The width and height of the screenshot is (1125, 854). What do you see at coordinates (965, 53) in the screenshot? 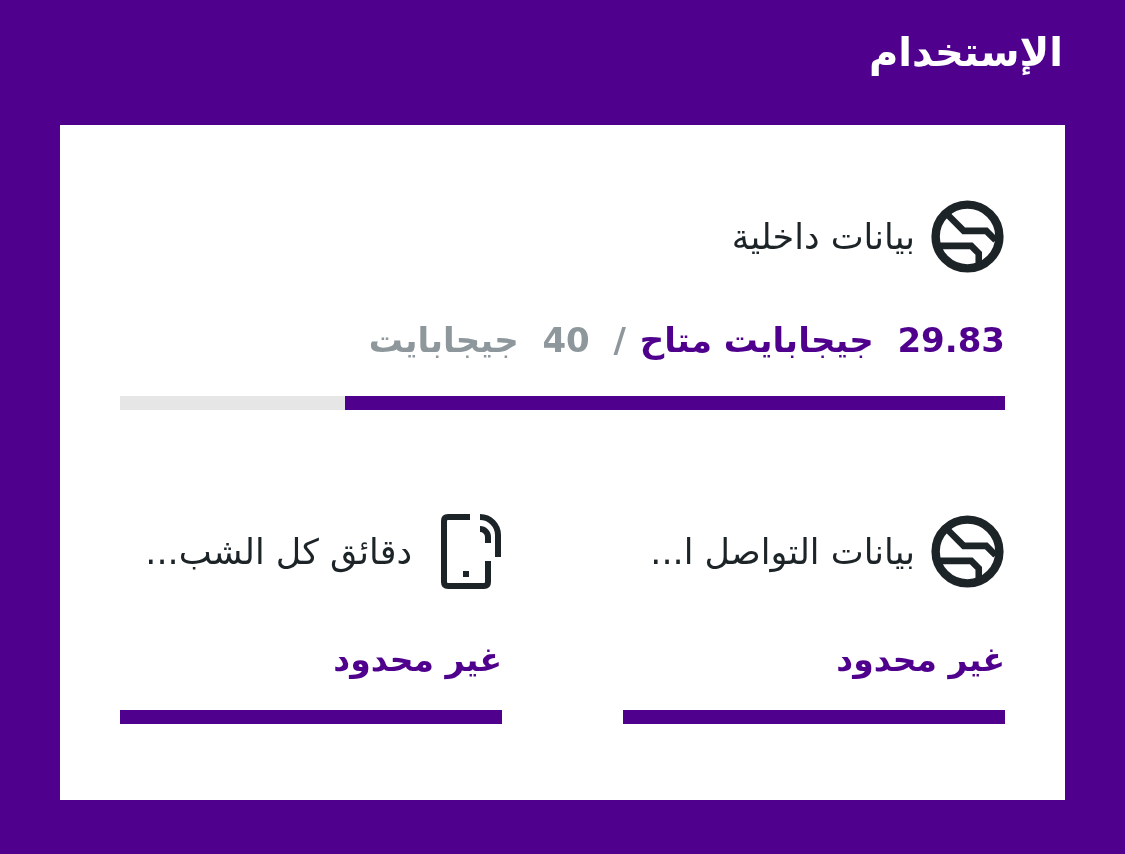
I see `page-title: الإستخدام` at bounding box center [965, 53].